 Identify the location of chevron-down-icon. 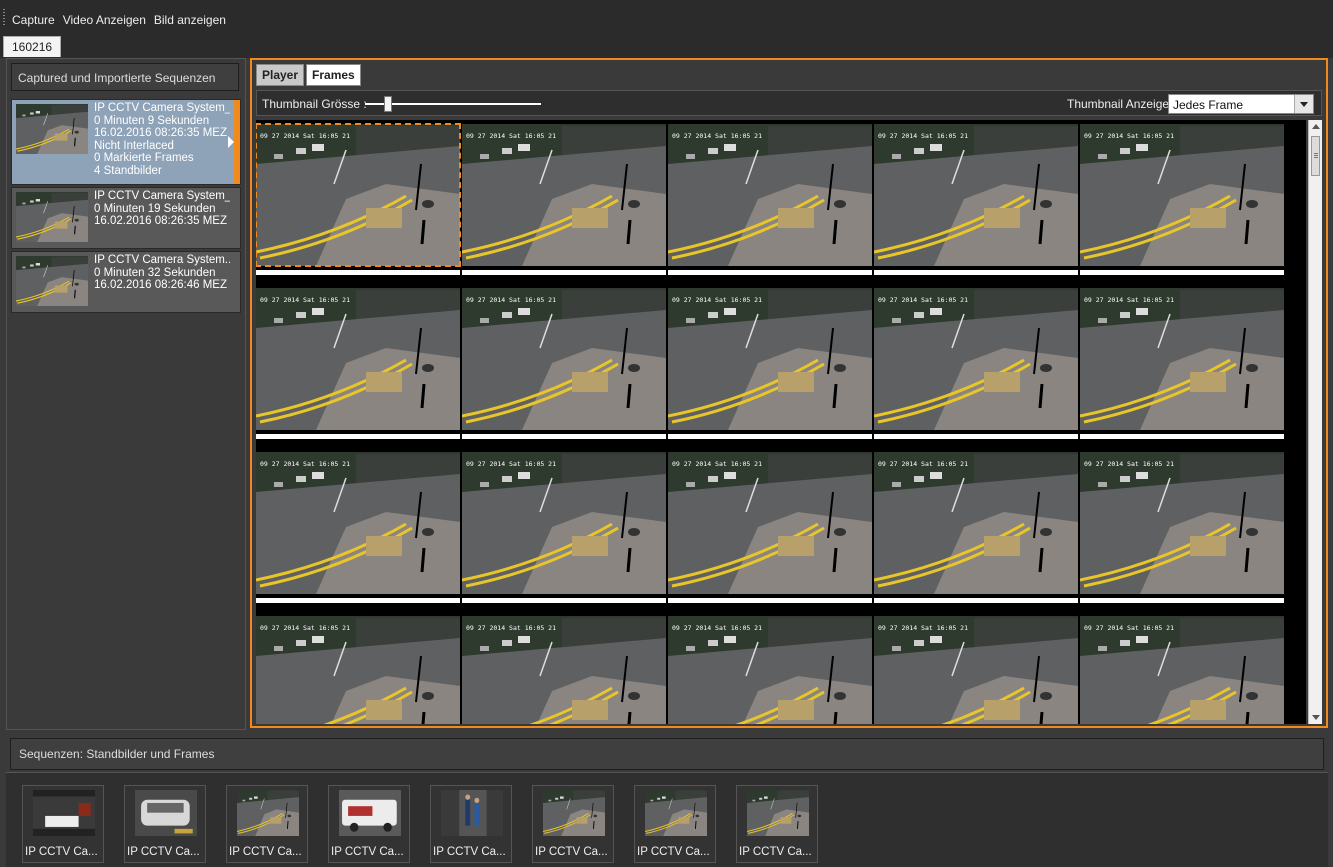
(1303, 104).